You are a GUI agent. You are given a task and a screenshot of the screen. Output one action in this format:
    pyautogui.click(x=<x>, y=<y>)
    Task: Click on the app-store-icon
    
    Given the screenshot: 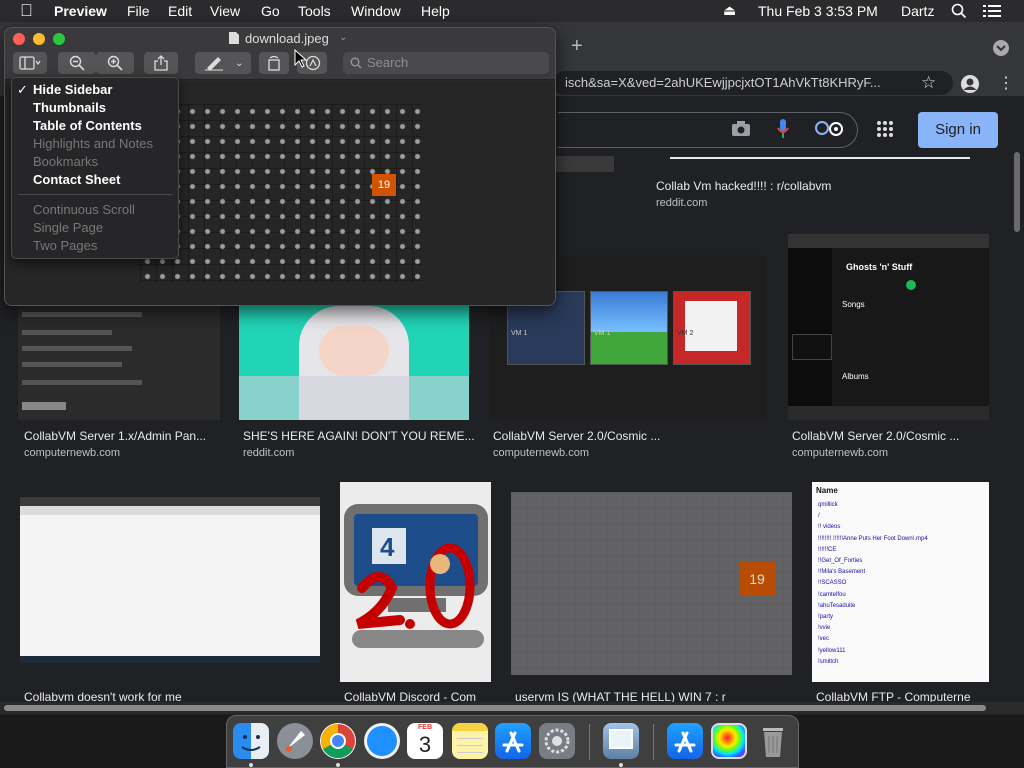 What is the action you would take?
    pyautogui.click(x=513, y=741)
    